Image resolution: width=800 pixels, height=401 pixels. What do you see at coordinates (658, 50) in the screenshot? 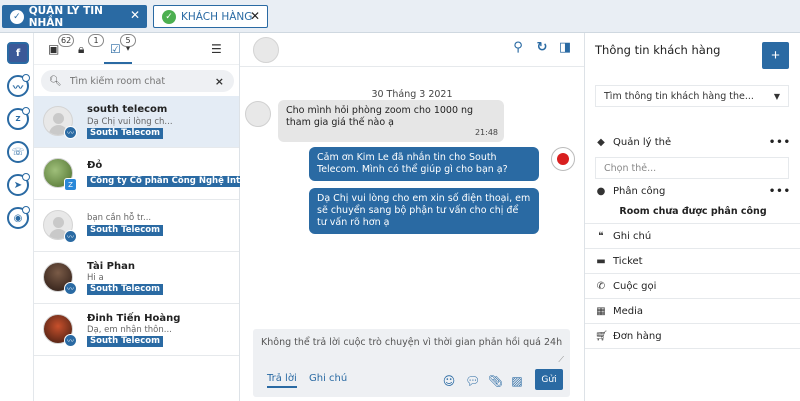
I see `panel-title: Thông tin khách hàng` at bounding box center [658, 50].